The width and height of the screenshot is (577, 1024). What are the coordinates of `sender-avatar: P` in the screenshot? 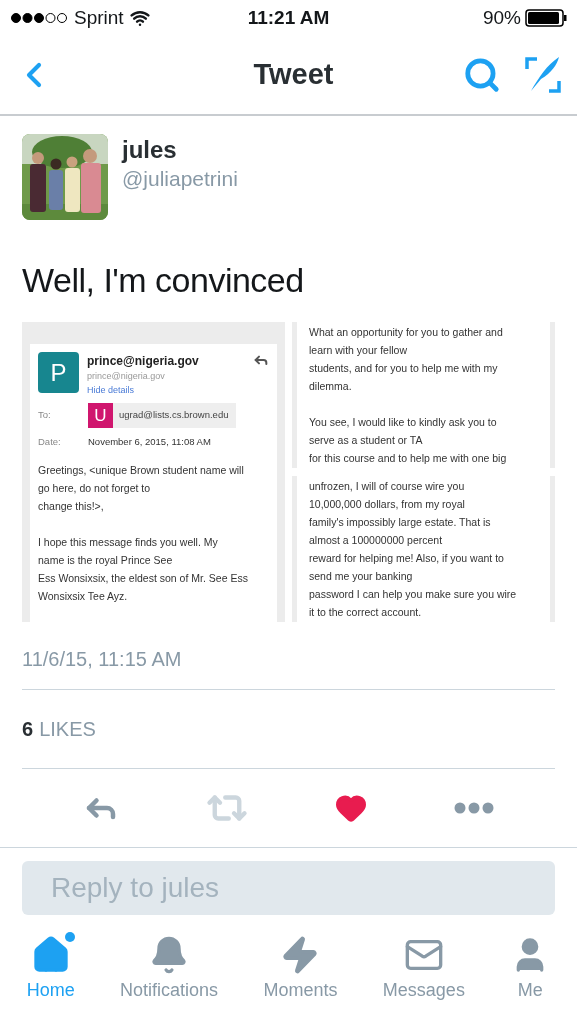 It's located at (58, 372).